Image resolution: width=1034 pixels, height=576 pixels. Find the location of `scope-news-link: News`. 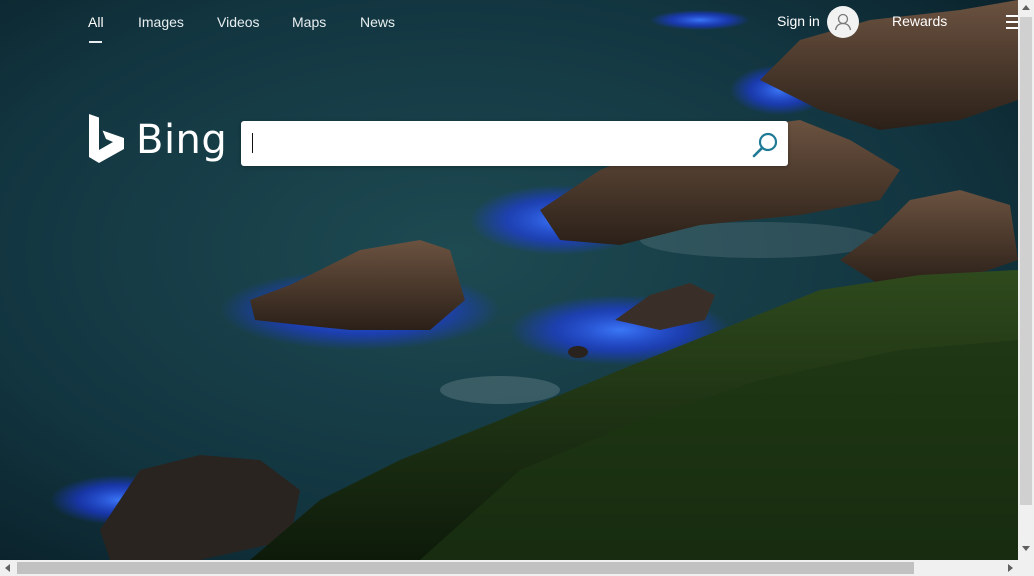

scope-news-link: News is located at coordinates (377, 22).